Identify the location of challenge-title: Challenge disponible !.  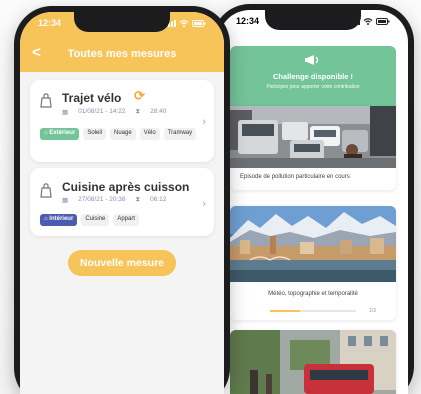
(312, 76).